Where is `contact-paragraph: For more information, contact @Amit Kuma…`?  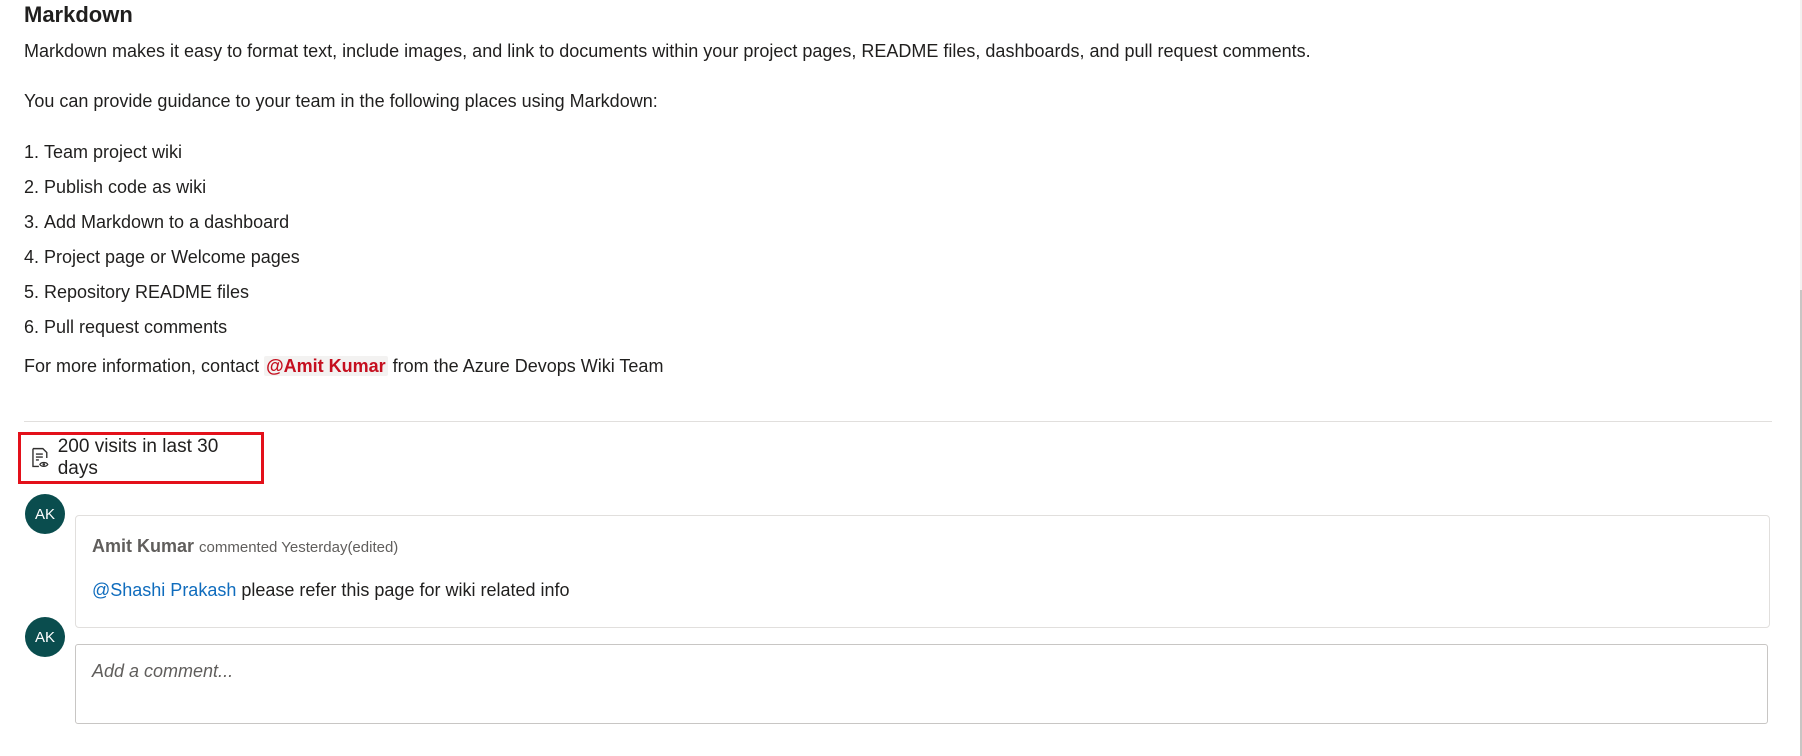
contact-paragraph: For more information, contact @Amit Kuma… is located at coordinates (899, 366).